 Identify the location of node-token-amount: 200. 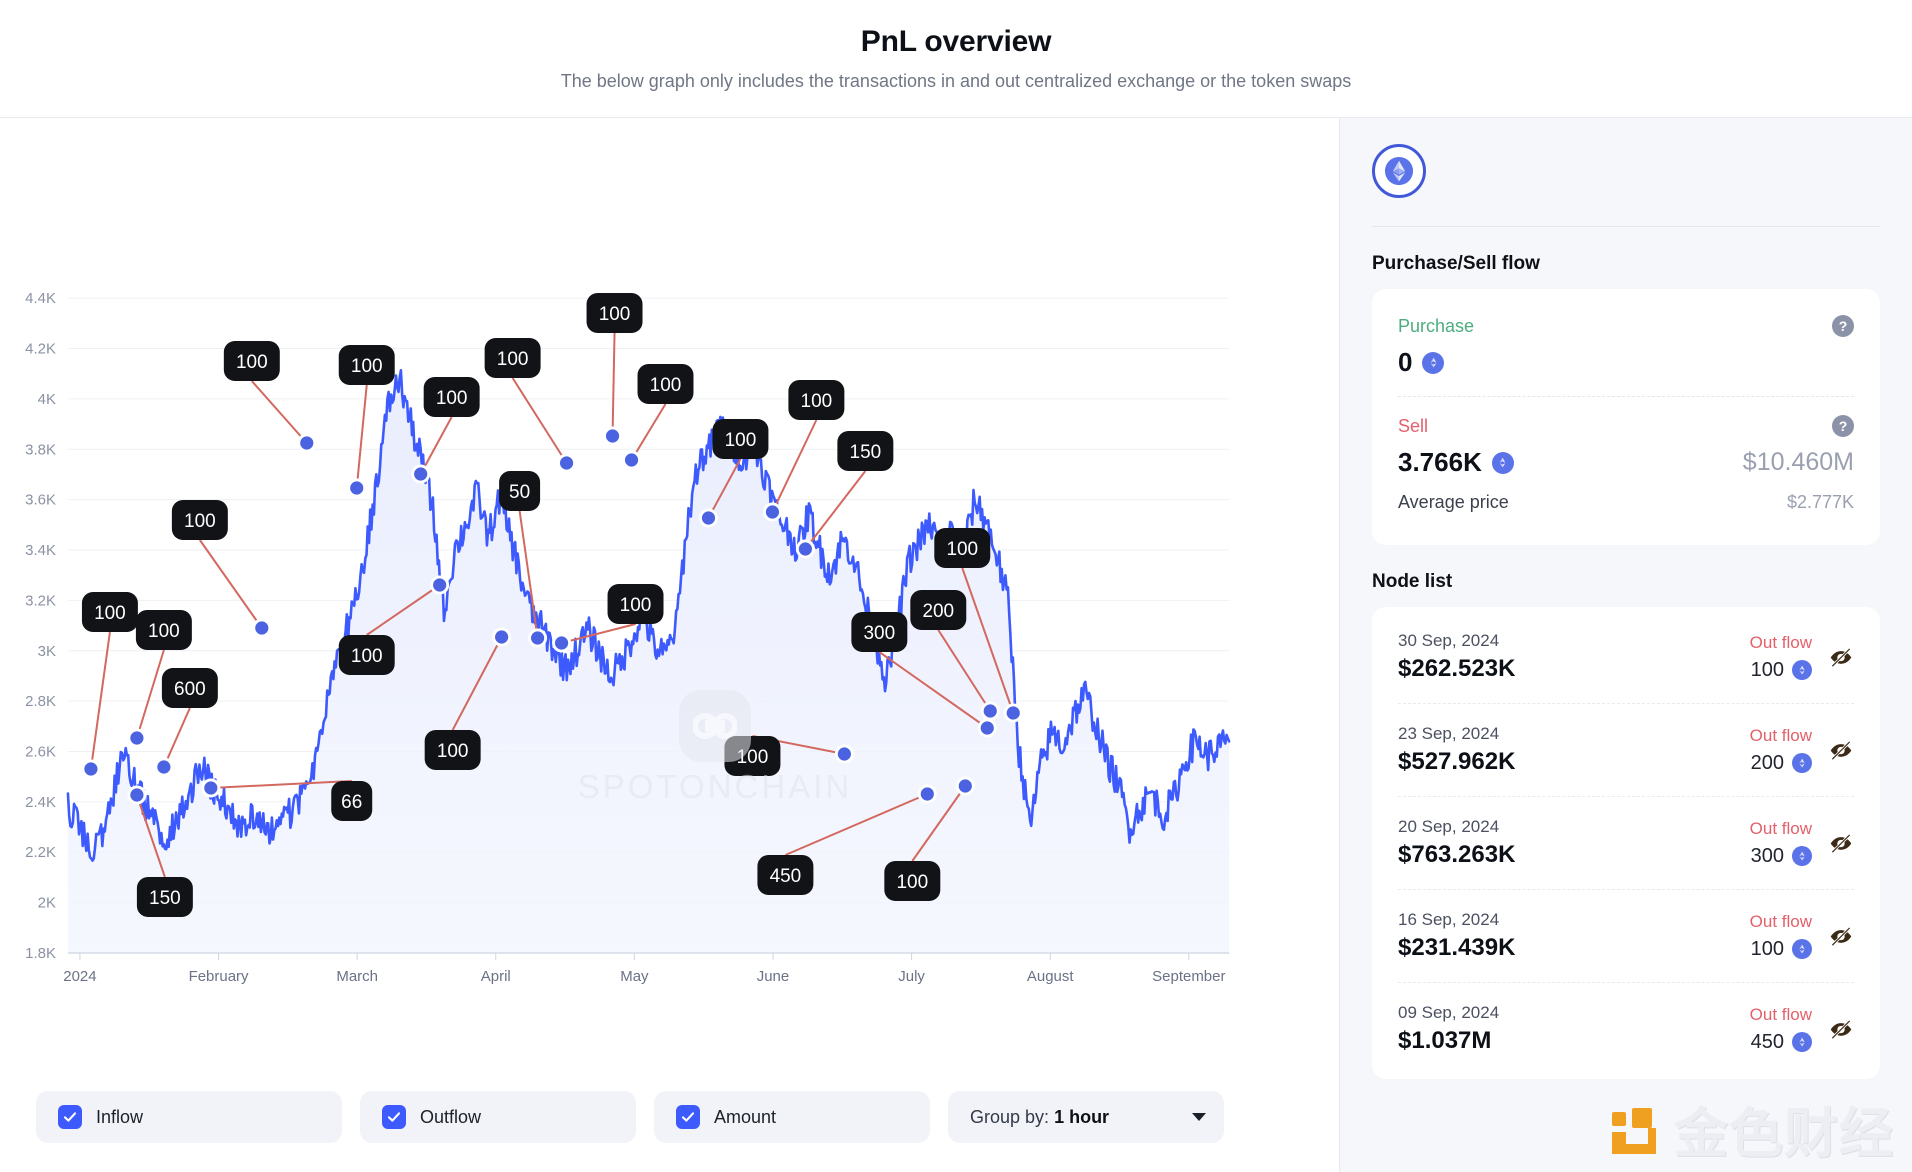
(1781, 763).